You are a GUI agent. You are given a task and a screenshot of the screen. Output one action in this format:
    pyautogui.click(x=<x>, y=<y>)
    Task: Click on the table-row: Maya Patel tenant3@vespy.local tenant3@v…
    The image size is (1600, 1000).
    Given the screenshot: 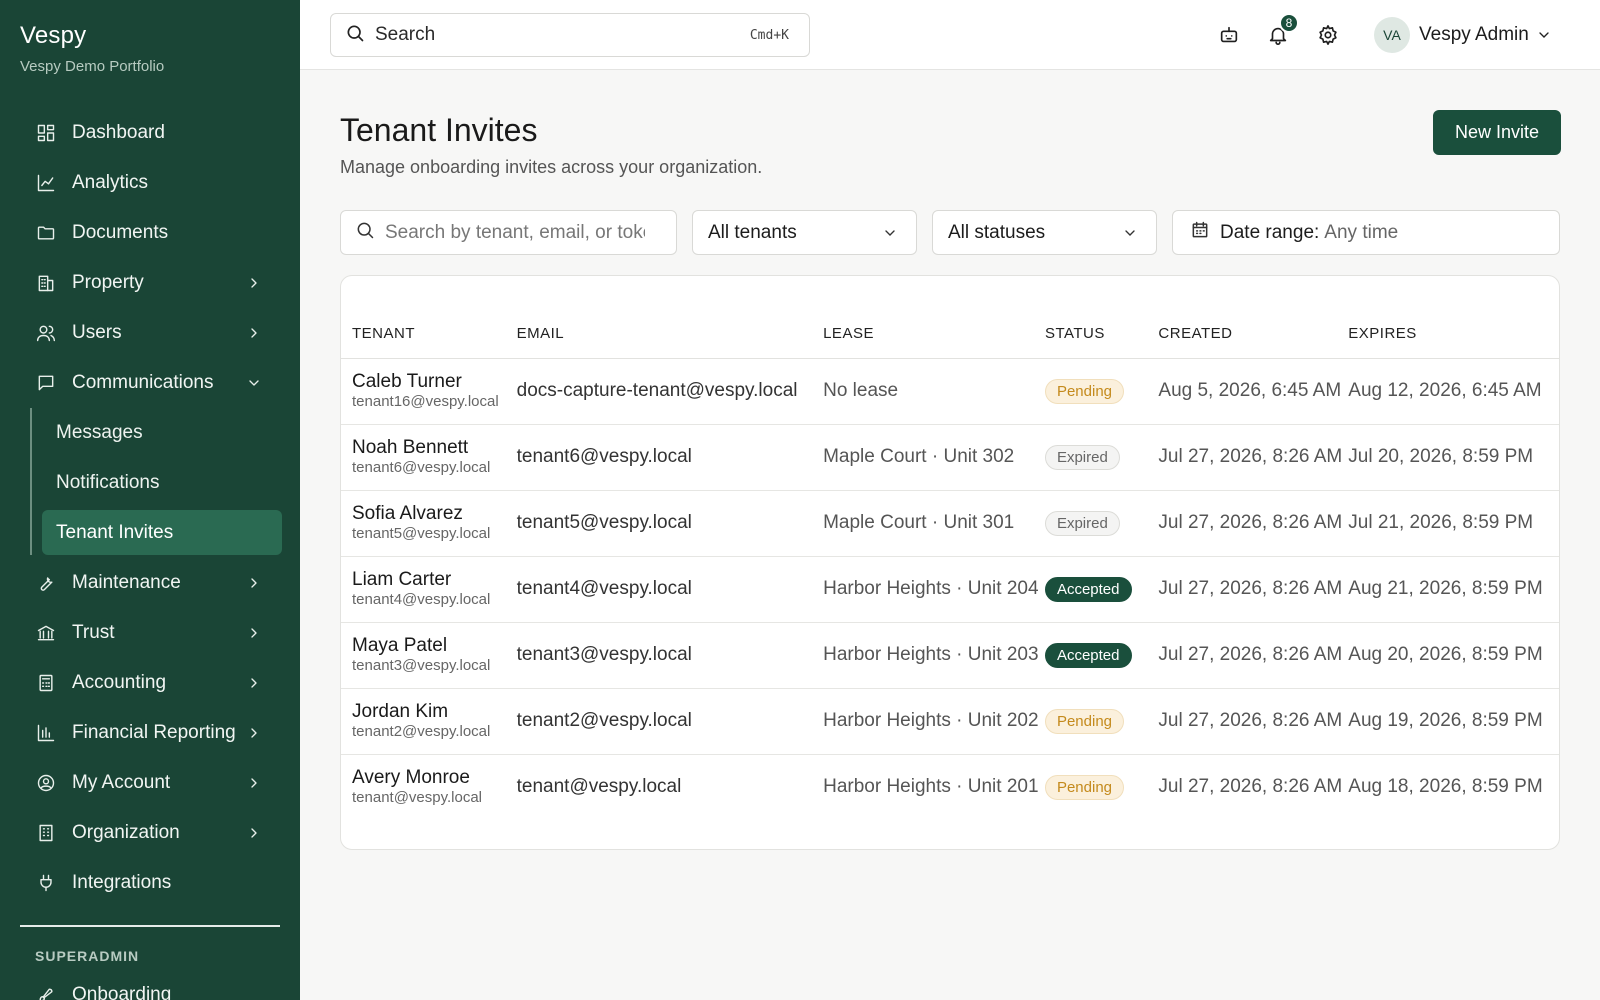 What is the action you would take?
    pyautogui.click(x=950, y=655)
    